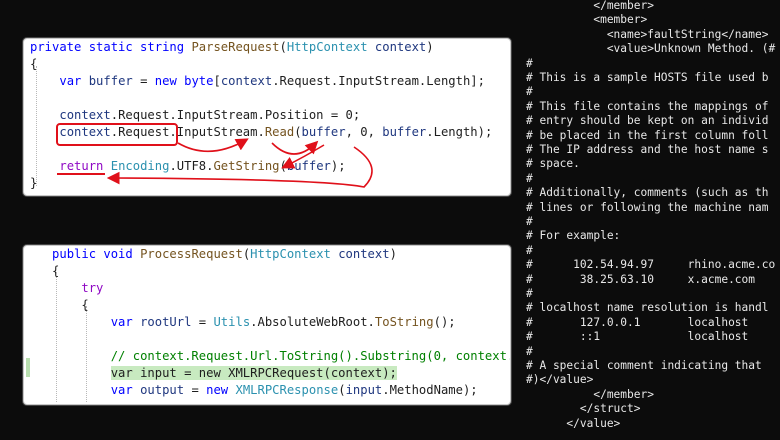 The image size is (780, 440). What do you see at coordinates (378, 81) in the screenshot?
I see `code-token: .Request.InputStream.Length];` at bounding box center [378, 81].